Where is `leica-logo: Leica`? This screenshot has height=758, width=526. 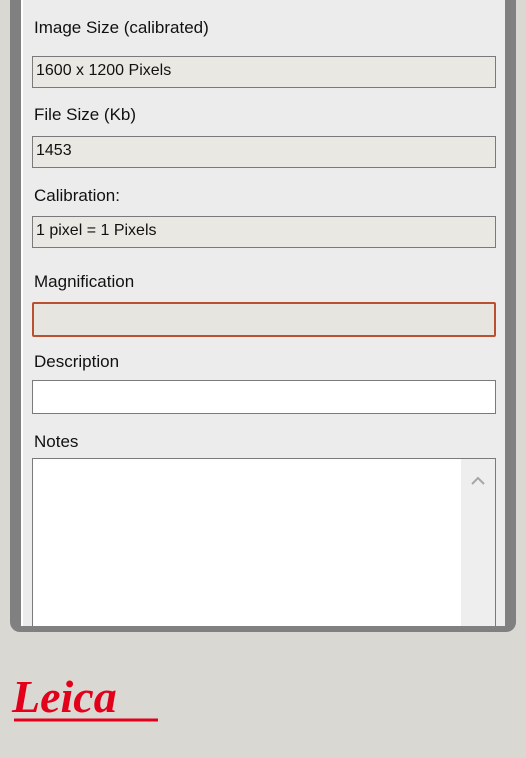
leica-logo: Leica is located at coordinates (84, 696).